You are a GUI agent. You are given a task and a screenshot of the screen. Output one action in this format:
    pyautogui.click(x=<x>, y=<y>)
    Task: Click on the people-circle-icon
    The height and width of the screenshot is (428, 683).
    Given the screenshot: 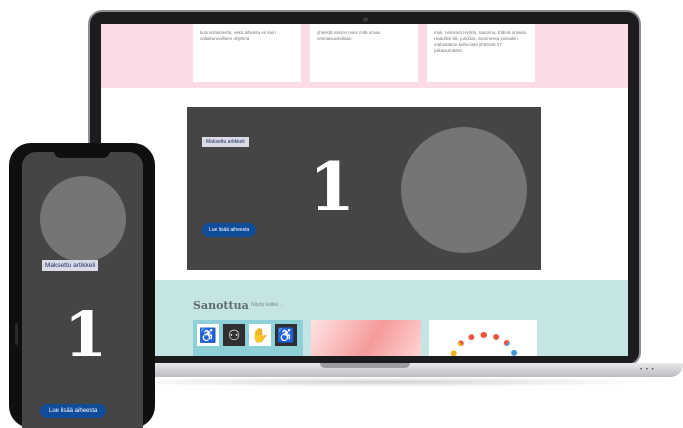 What is the action you would take?
    pyautogui.click(x=484, y=344)
    